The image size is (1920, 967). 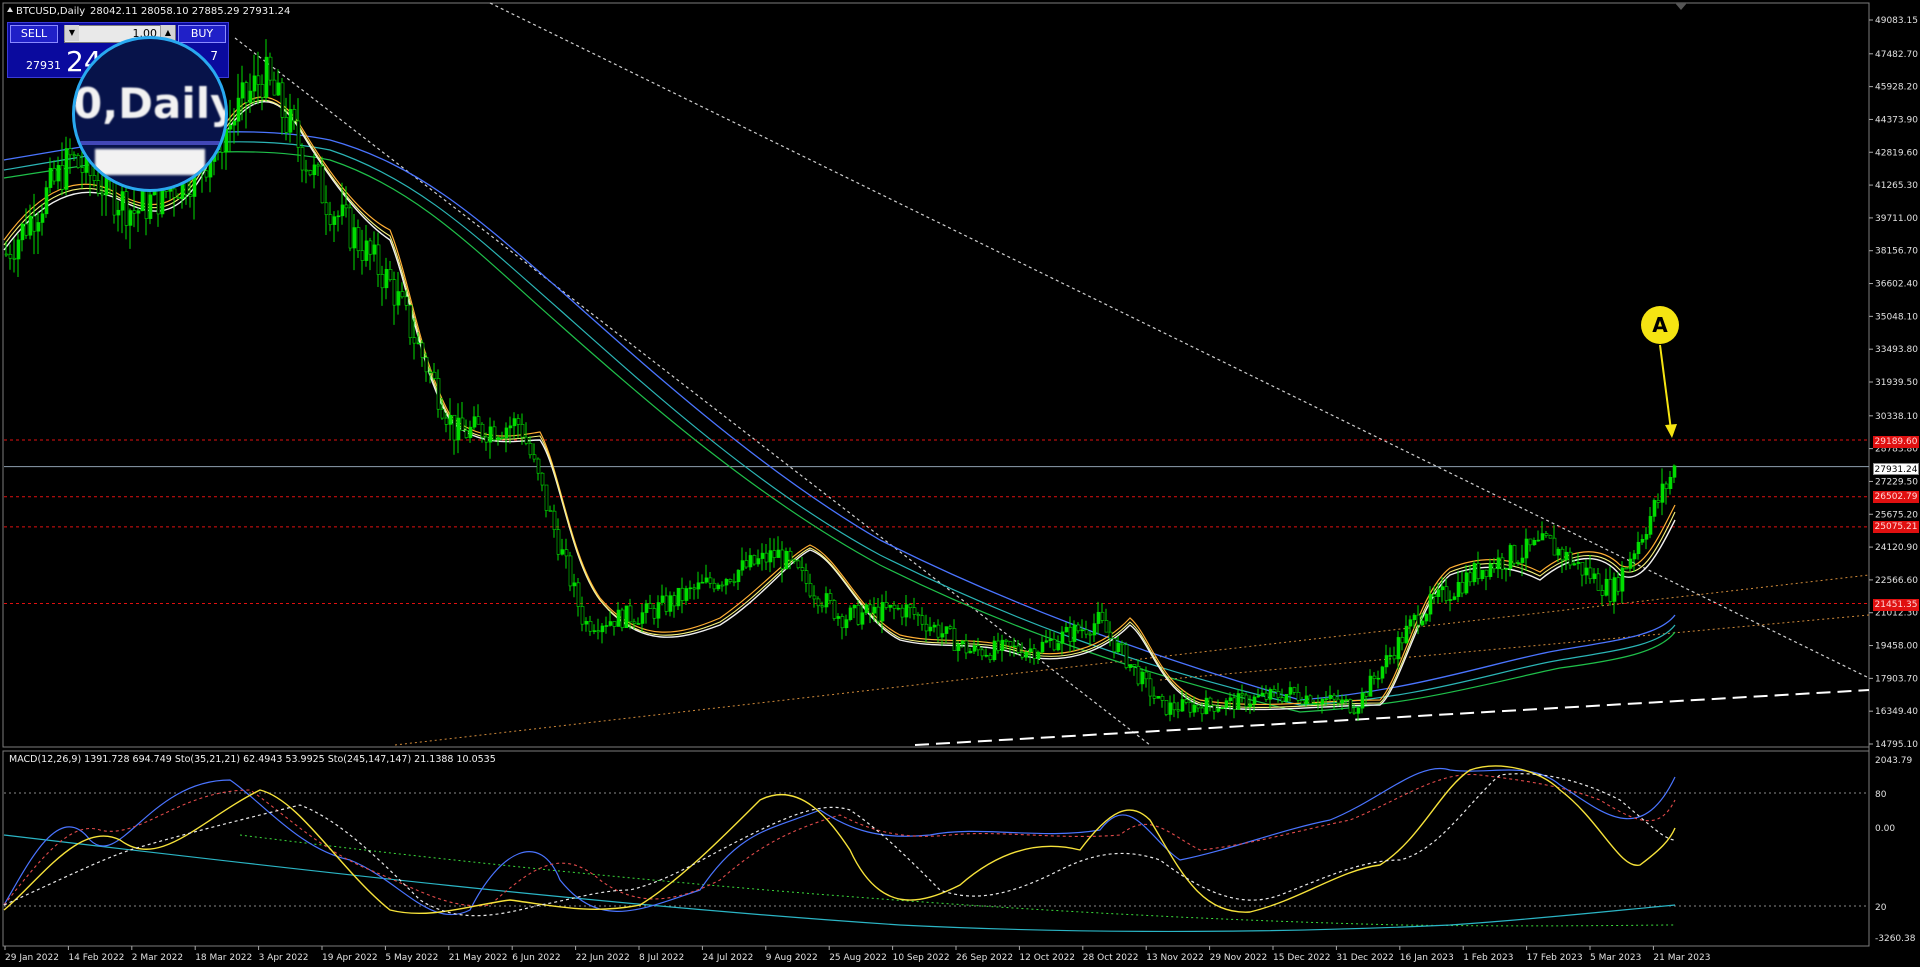 I want to click on price-axis-label: 38156.70, so click(x=1896, y=252).